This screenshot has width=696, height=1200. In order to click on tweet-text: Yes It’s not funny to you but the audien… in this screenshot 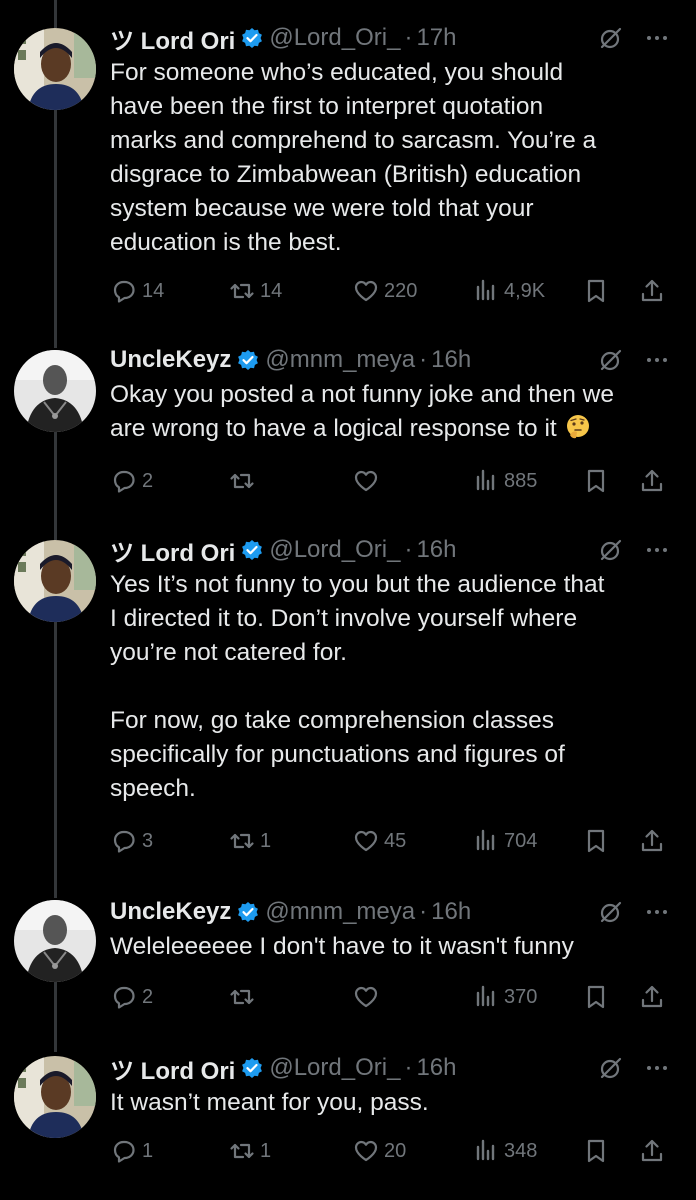, I will do `click(357, 686)`.